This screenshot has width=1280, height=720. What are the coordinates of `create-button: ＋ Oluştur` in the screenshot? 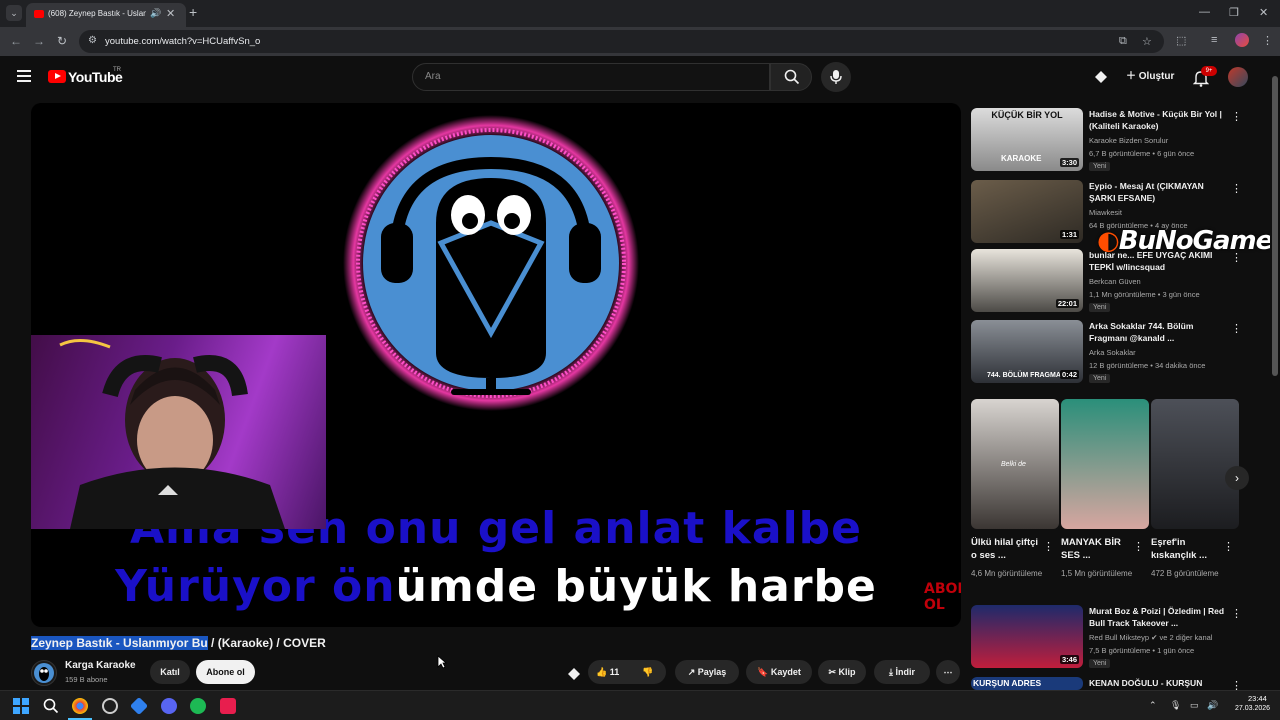 It's located at (1150, 77).